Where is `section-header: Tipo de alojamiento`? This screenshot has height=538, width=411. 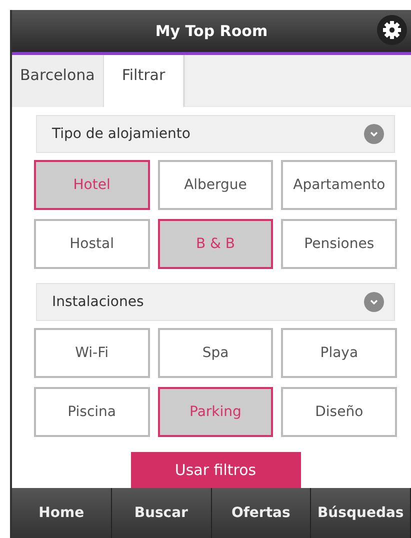
section-header: Tipo de alojamiento is located at coordinates (215, 134).